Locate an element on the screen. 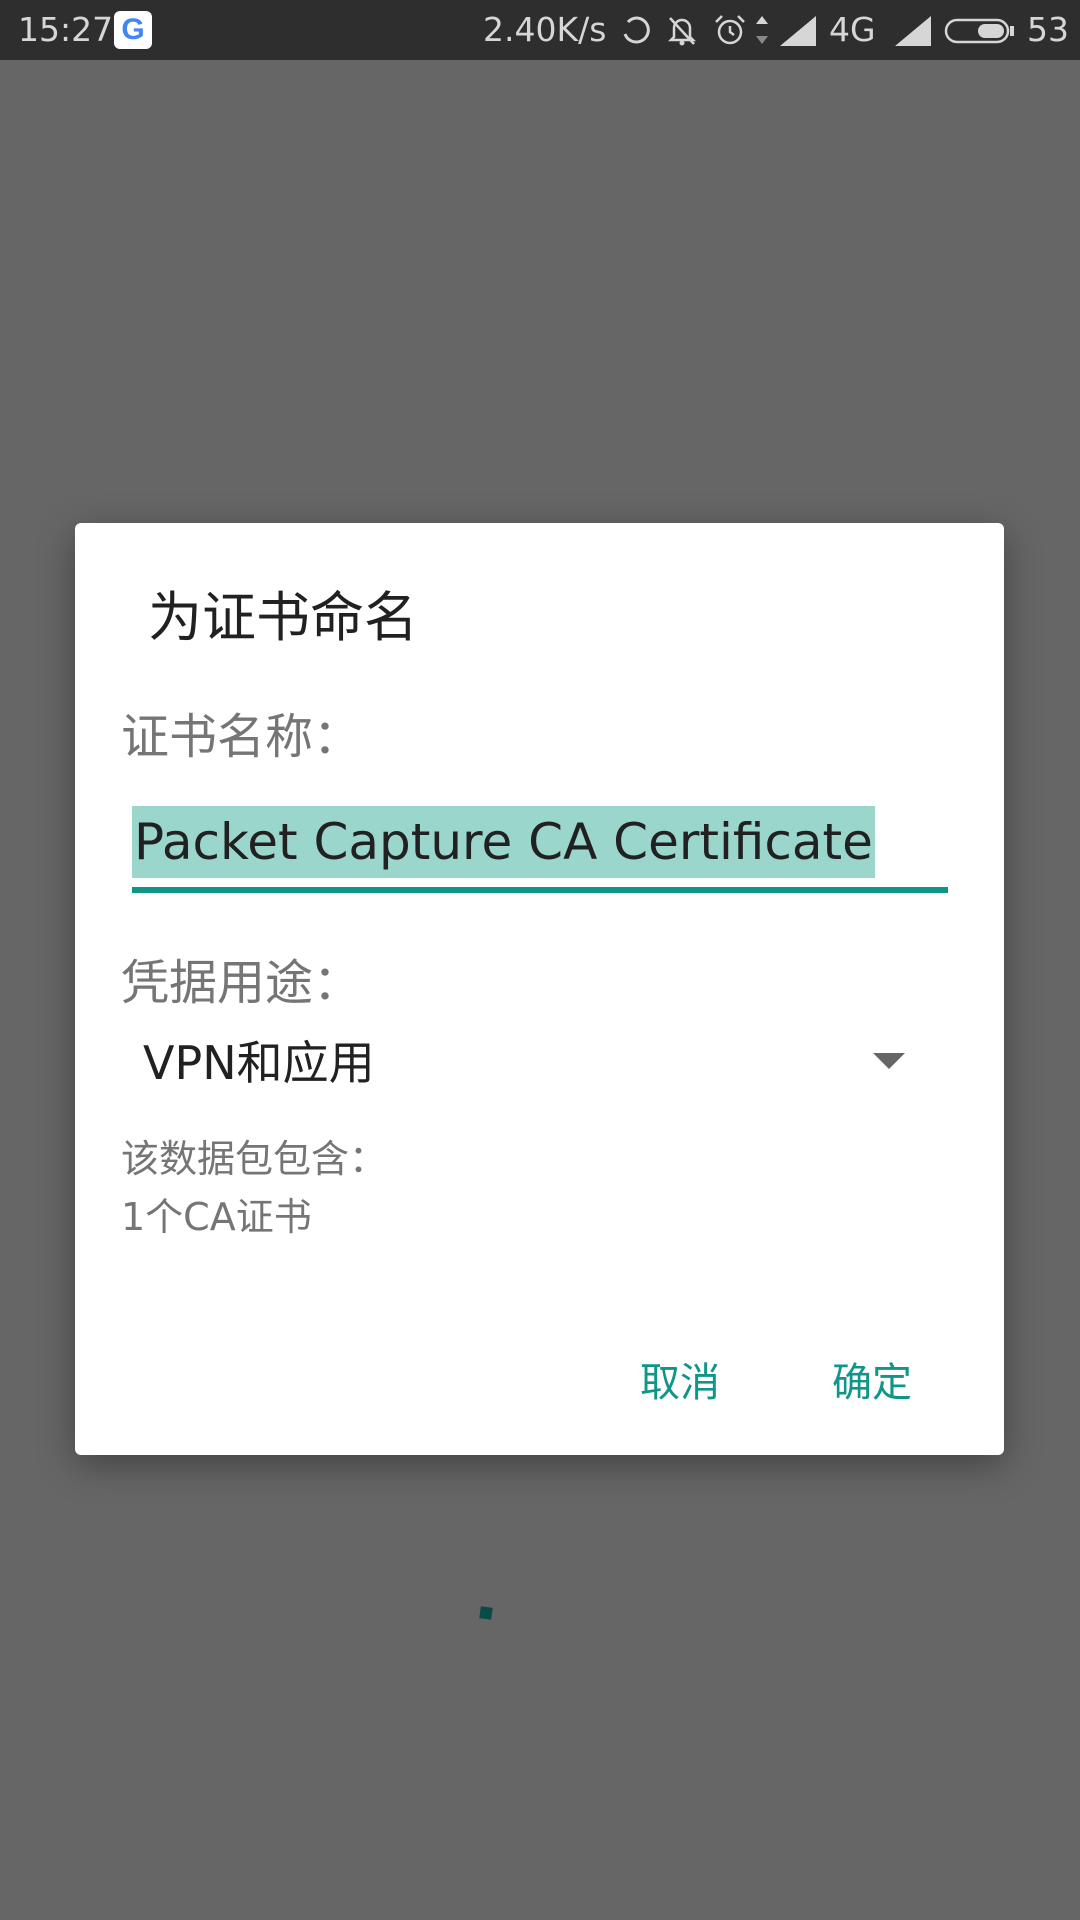 The image size is (1080, 1920). battery-level: 53 is located at coordinates (1048, 29).